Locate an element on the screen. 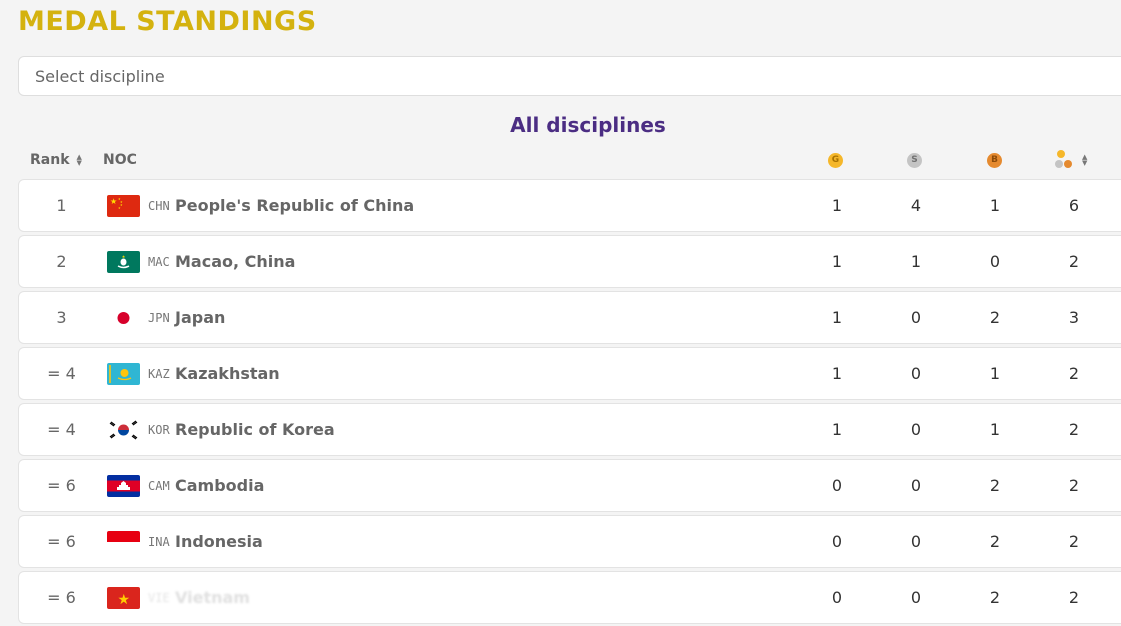 This screenshot has height=626, width=1121. gold-medal-icon: G is located at coordinates (835, 160).